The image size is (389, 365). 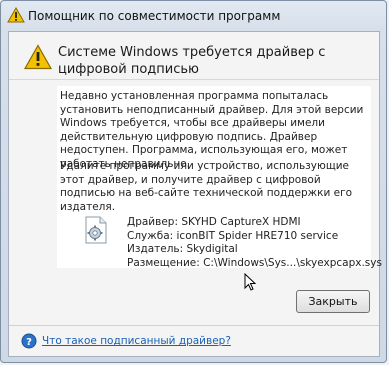 What do you see at coordinates (154, 16) in the screenshot?
I see `window-title: Помощник по совместимости программ` at bounding box center [154, 16].